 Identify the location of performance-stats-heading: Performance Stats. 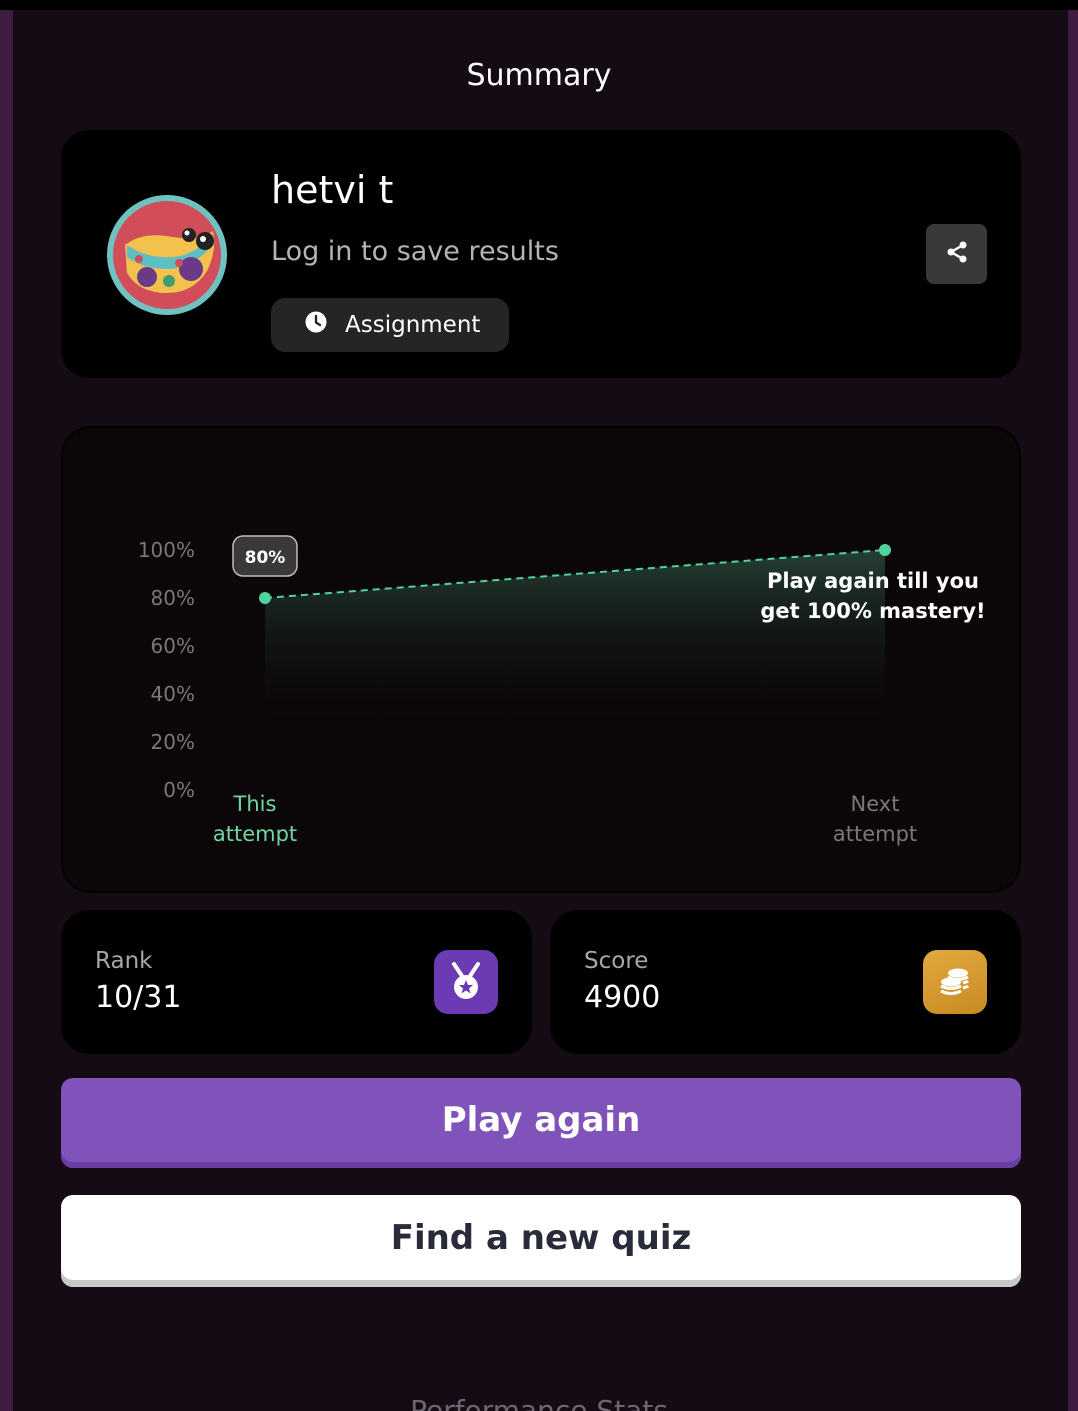
(539, 1402).